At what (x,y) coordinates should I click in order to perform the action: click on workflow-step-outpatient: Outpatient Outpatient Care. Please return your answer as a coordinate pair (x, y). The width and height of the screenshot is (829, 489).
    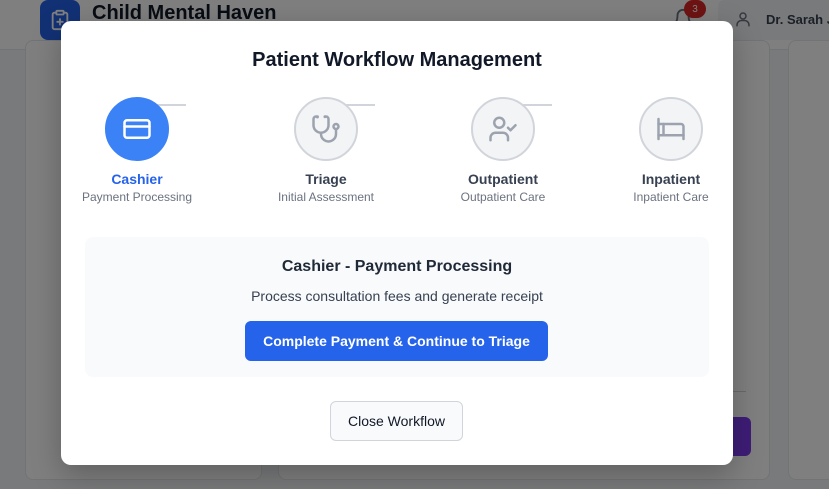
    Looking at the image, I should click on (503, 150).